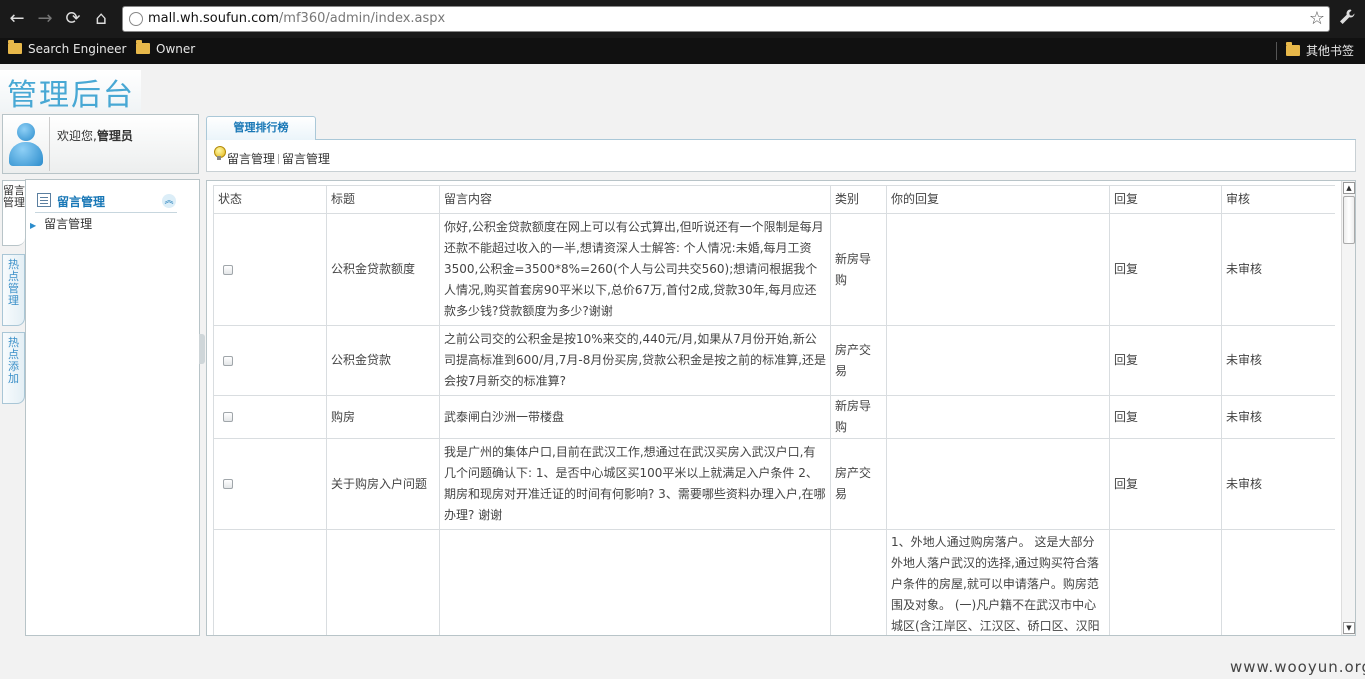  I want to click on bookmark-star-icon: ☆, so click(1317, 18).